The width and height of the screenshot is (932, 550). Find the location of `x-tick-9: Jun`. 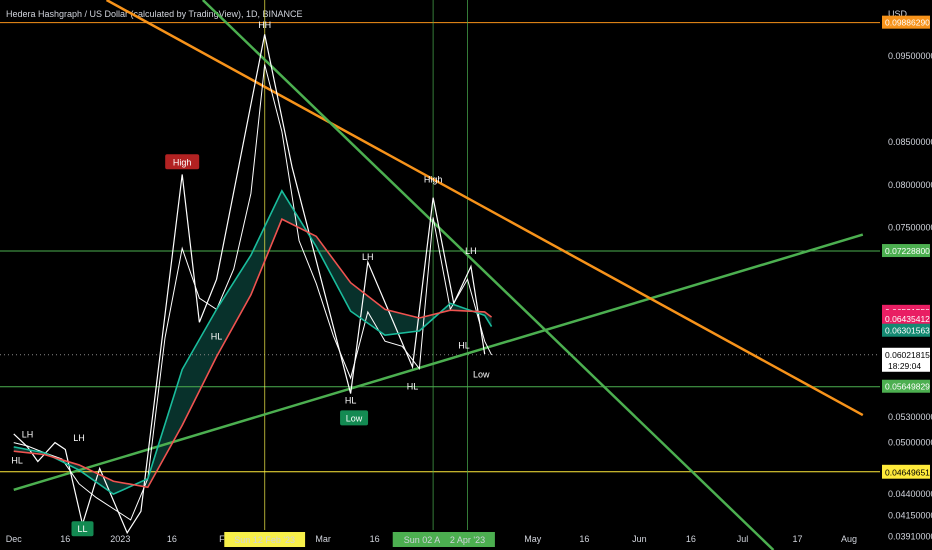

x-tick-9: Jun is located at coordinates (639, 539).